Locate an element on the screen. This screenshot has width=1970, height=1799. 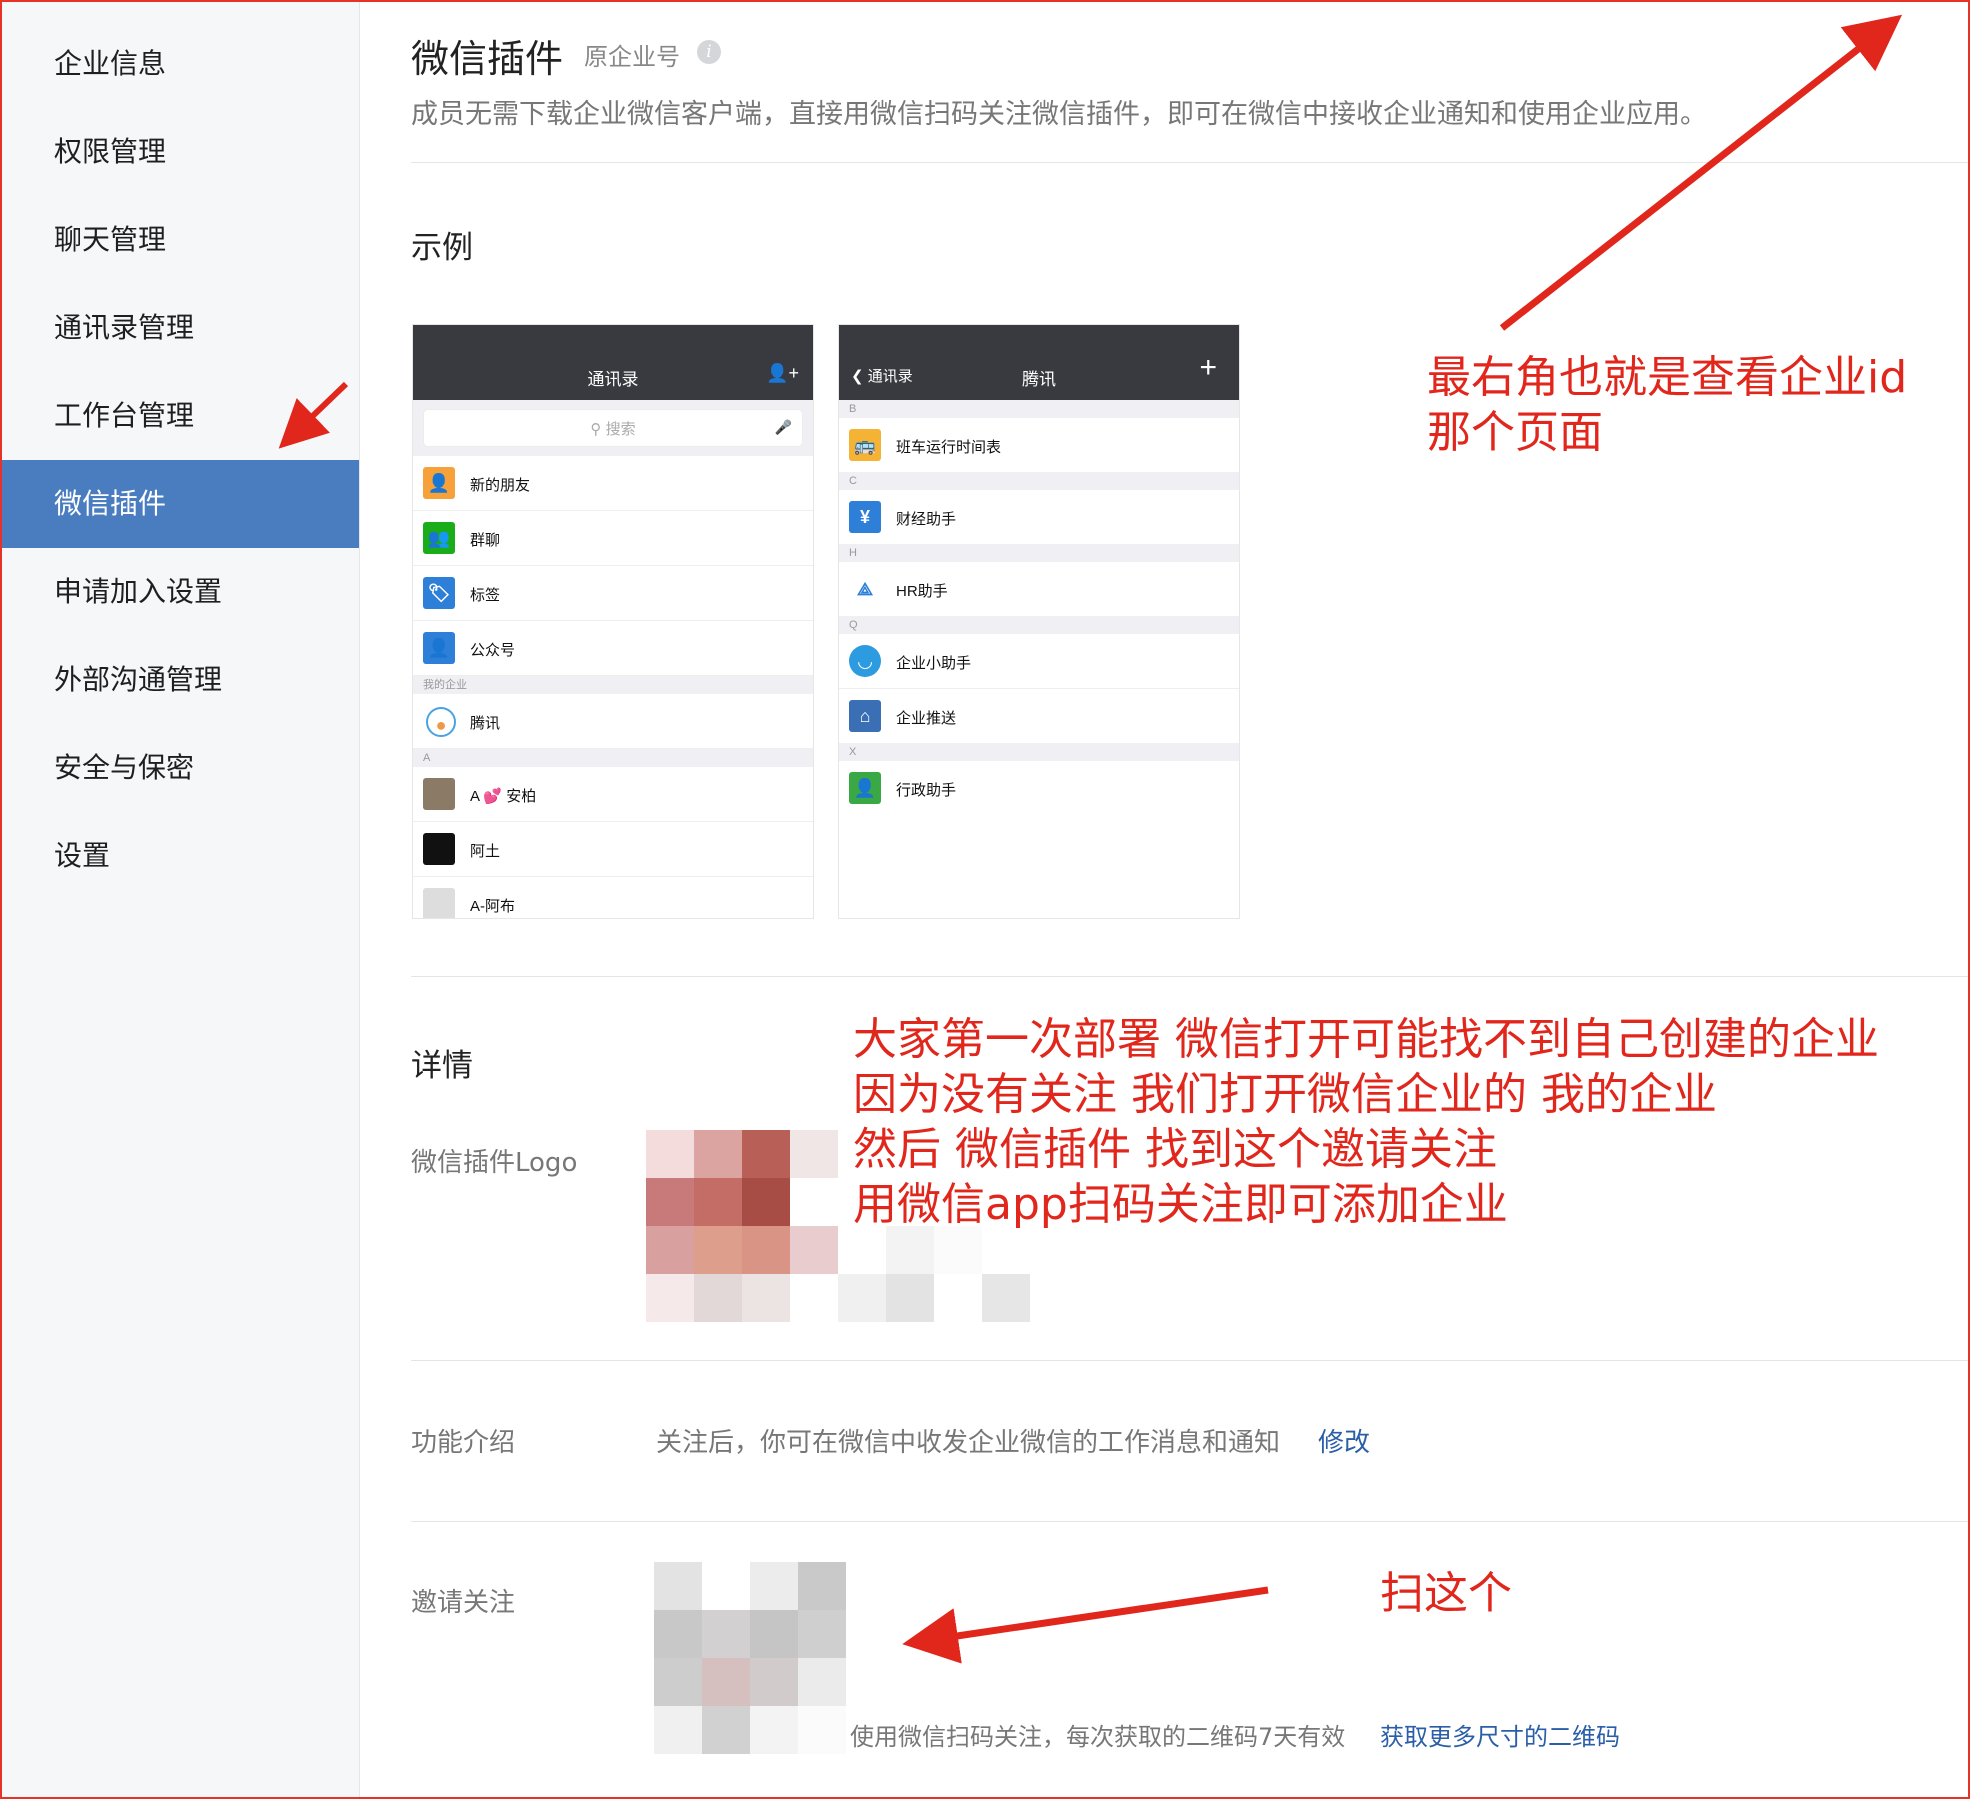
more-qr-sizes-link: 获取更多尺寸的二维码 is located at coordinates (1500, 1734).